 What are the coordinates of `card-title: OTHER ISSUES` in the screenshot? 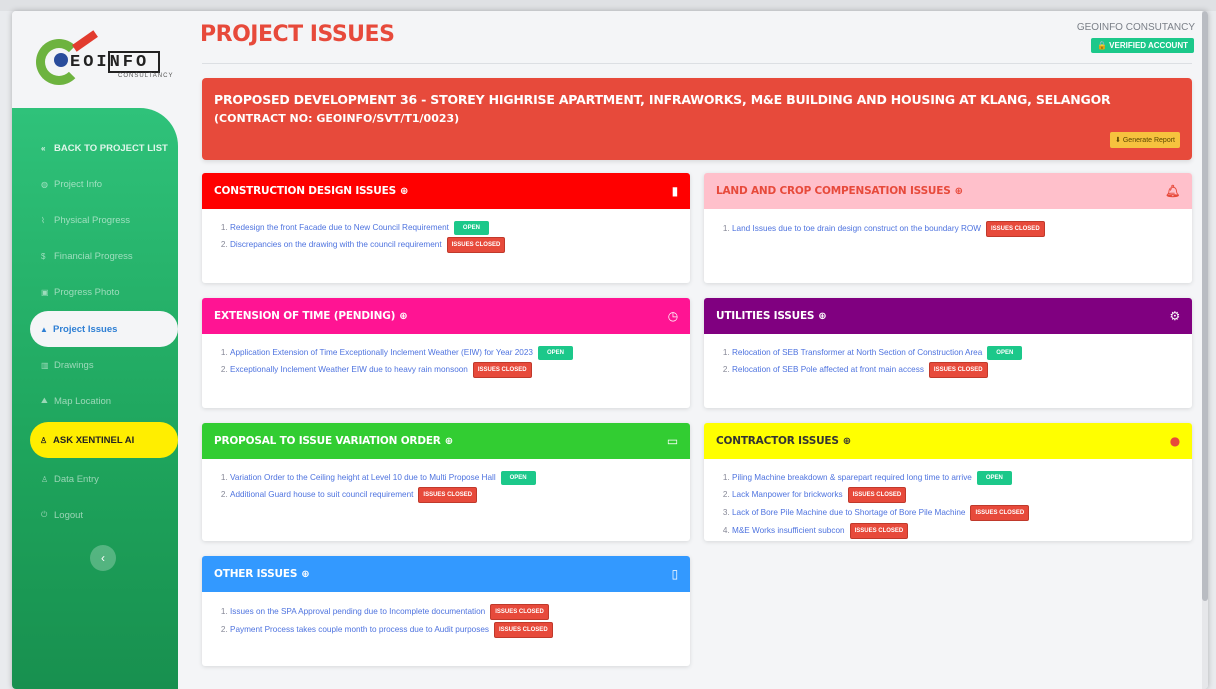 It's located at (256, 574).